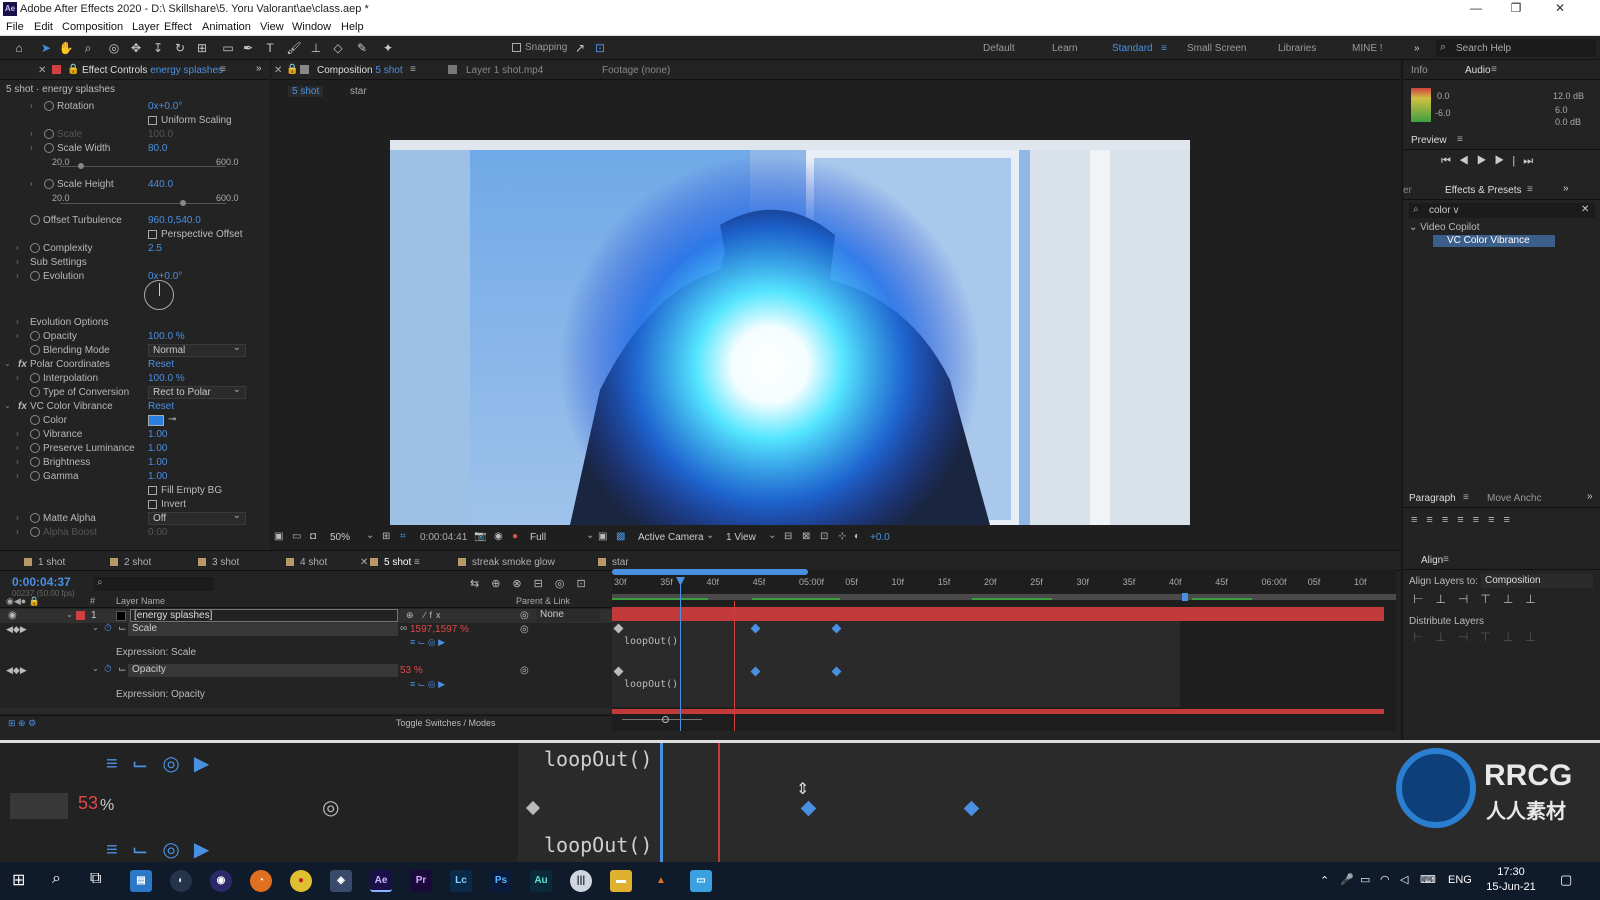 This screenshot has width=1600, height=900. I want to click on zoom-pickwhip-icon: ◎, so click(330, 807).